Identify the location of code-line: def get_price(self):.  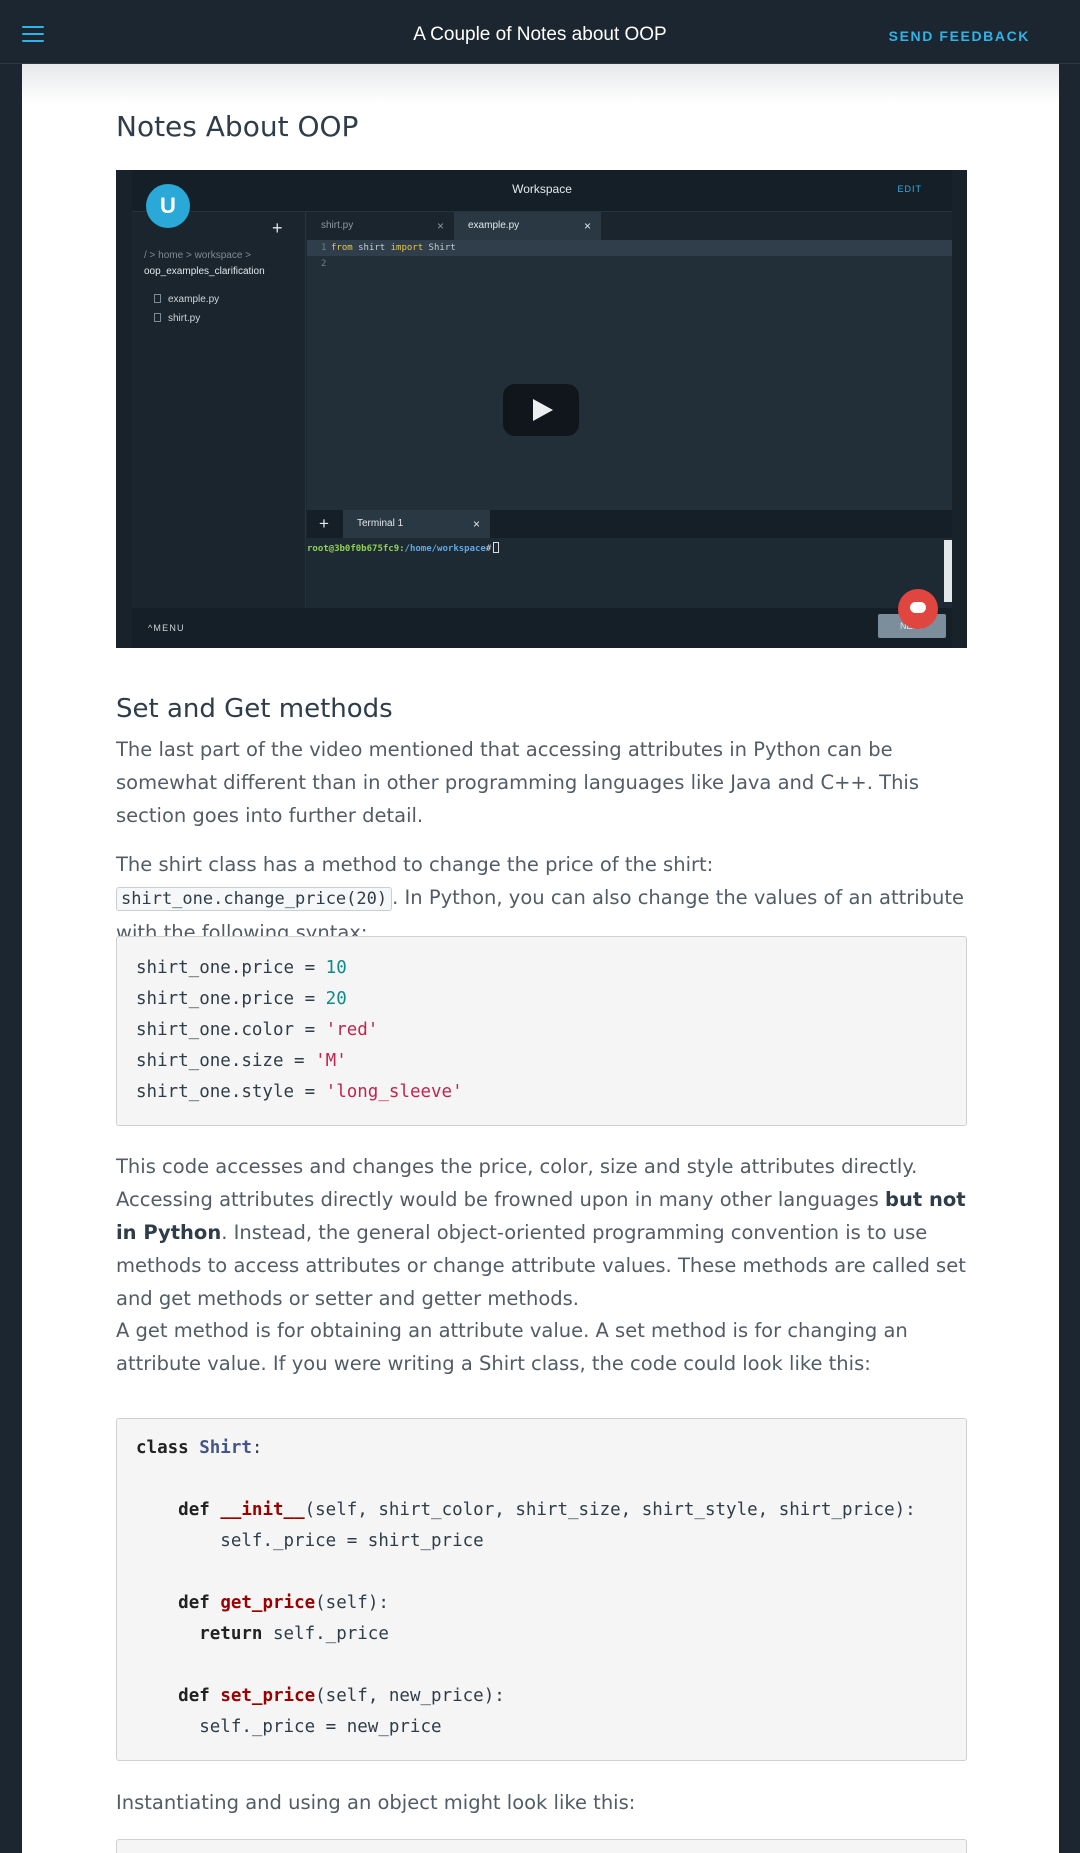
(283, 1603).